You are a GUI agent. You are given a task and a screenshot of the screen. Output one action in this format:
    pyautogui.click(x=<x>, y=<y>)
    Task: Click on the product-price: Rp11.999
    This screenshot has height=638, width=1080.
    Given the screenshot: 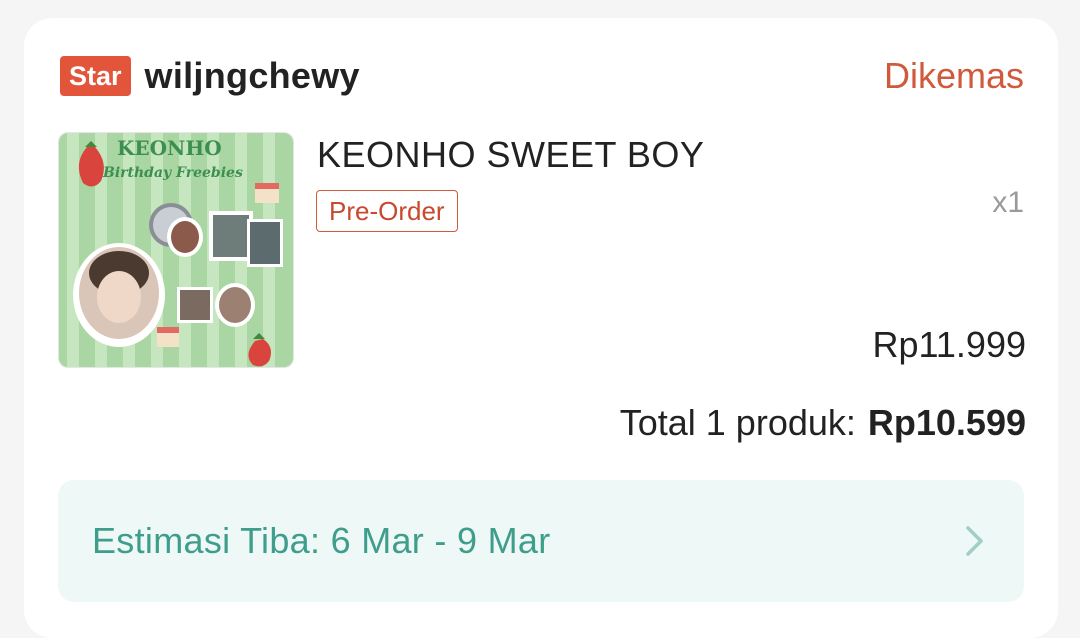 What is the action you would take?
    pyautogui.click(x=949, y=344)
    